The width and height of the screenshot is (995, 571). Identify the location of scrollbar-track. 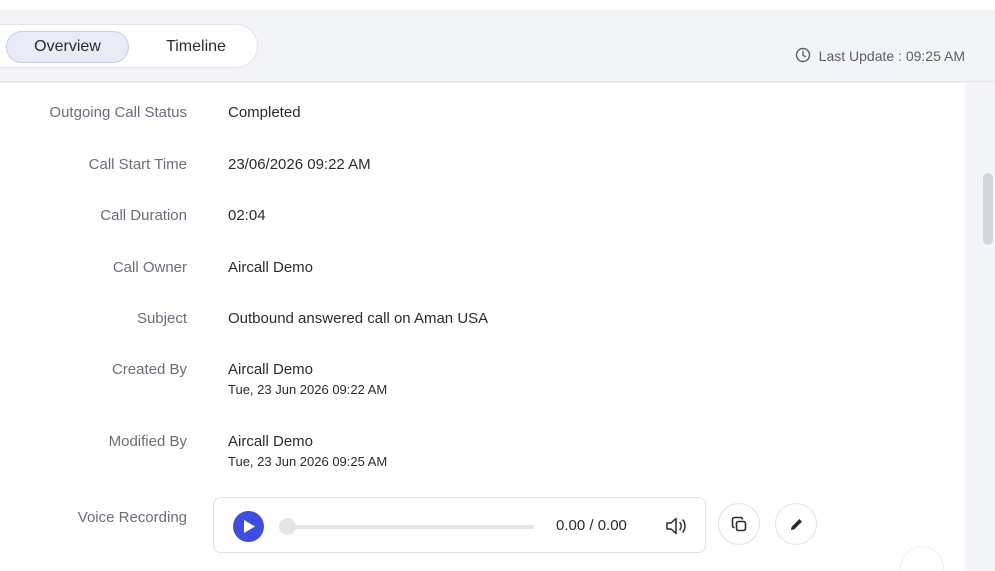
(980, 327).